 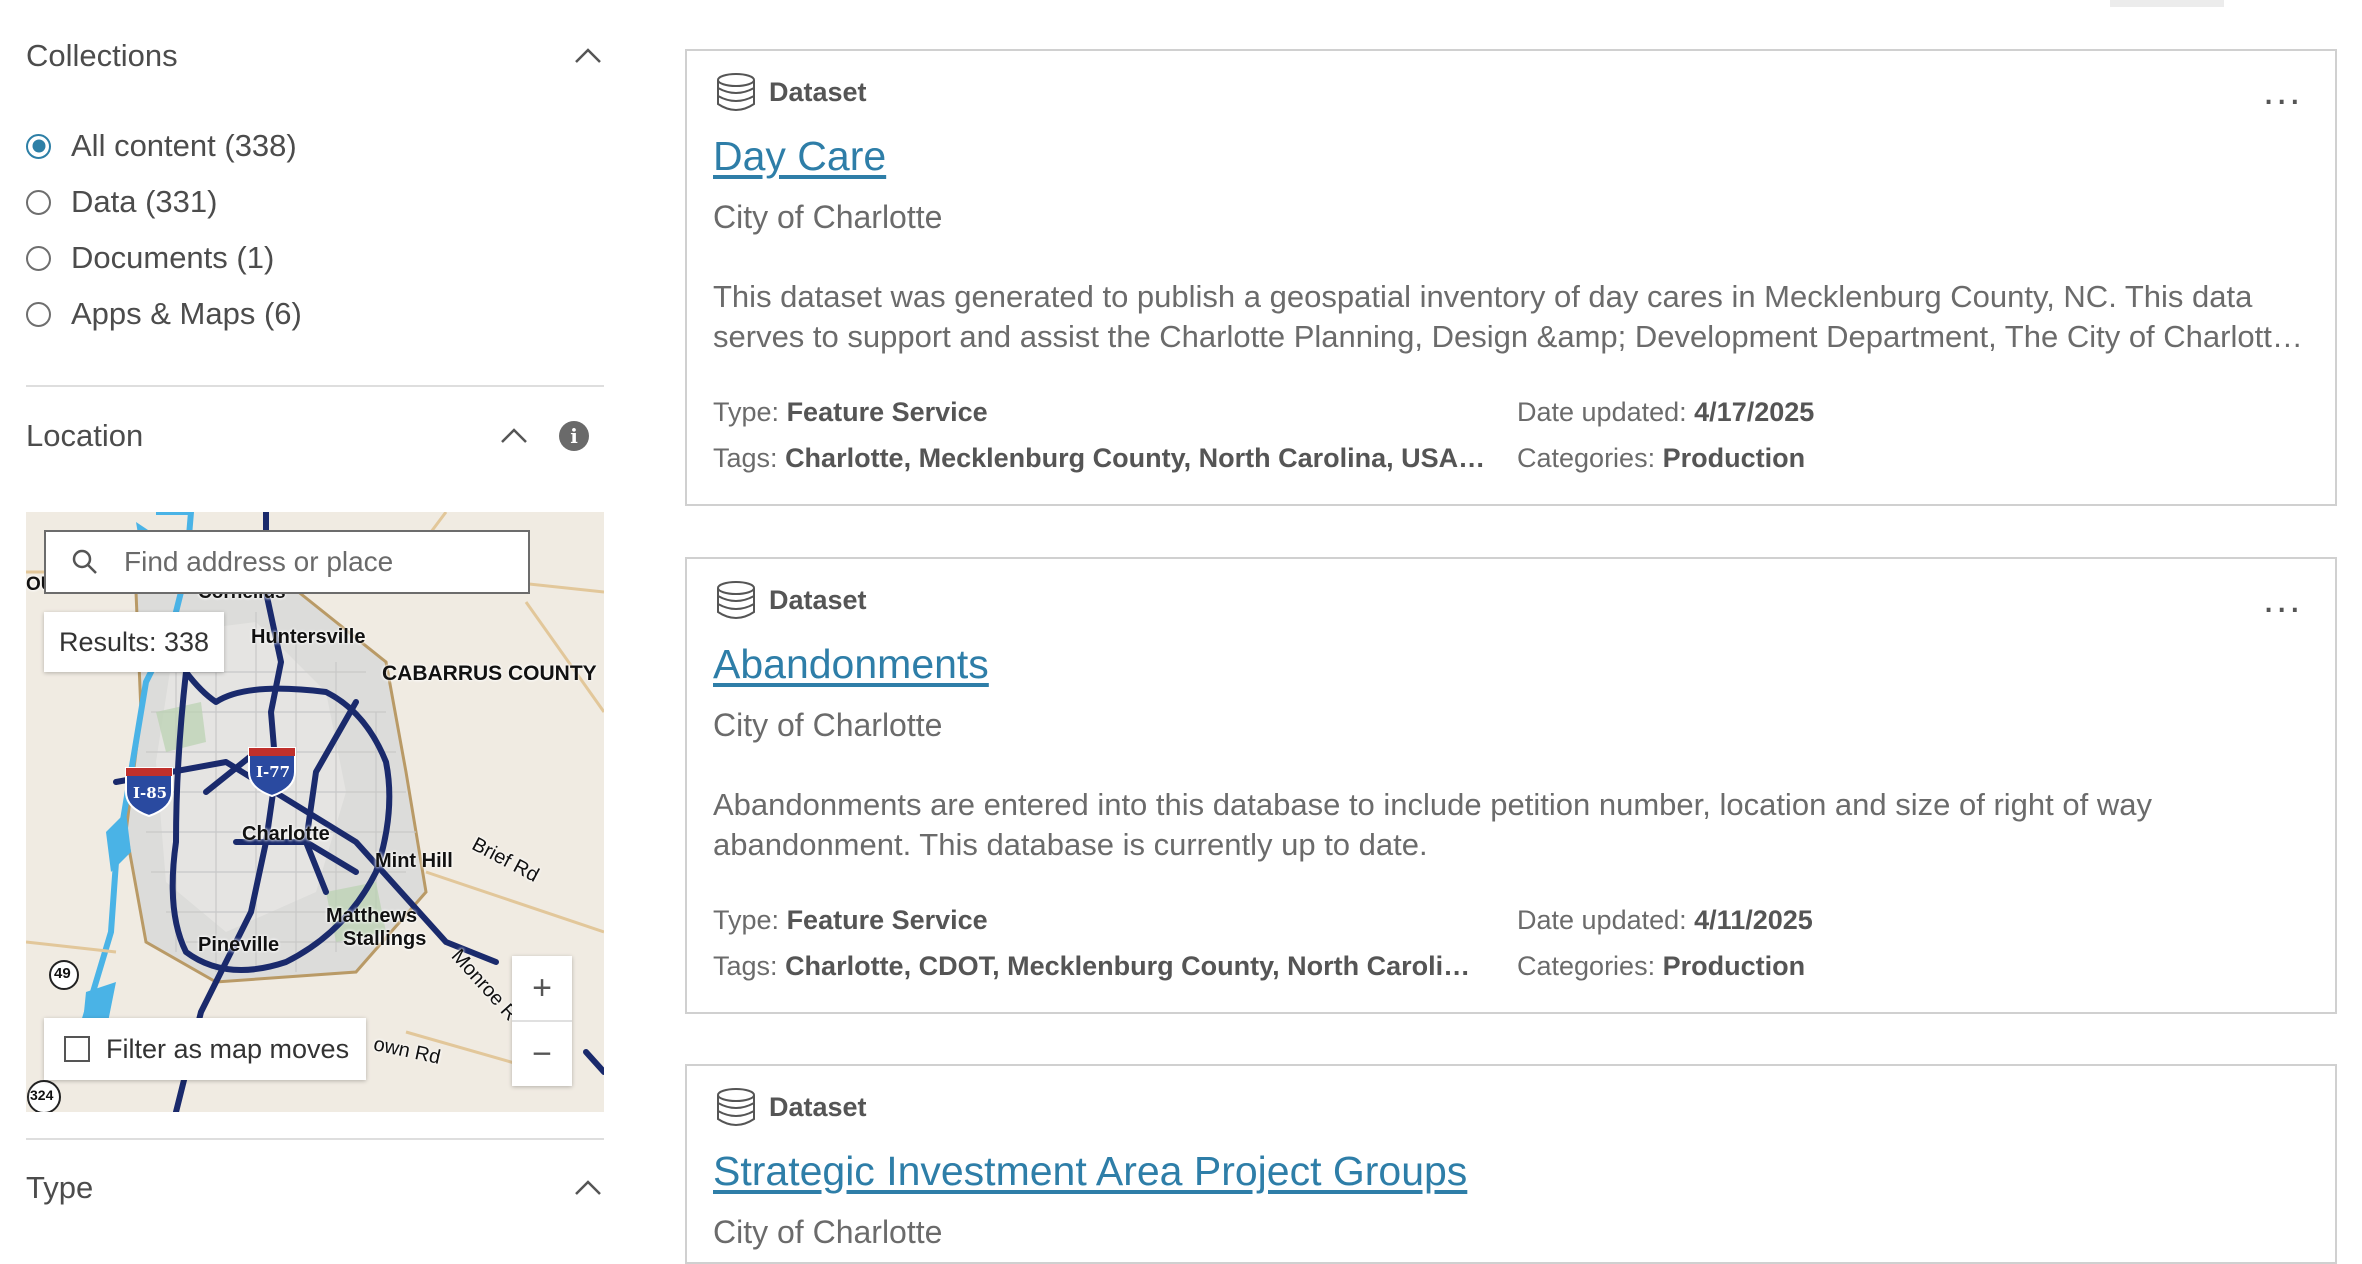 What do you see at coordinates (259, 561) in the screenshot?
I see `map-search-placeholder: Find address or place` at bounding box center [259, 561].